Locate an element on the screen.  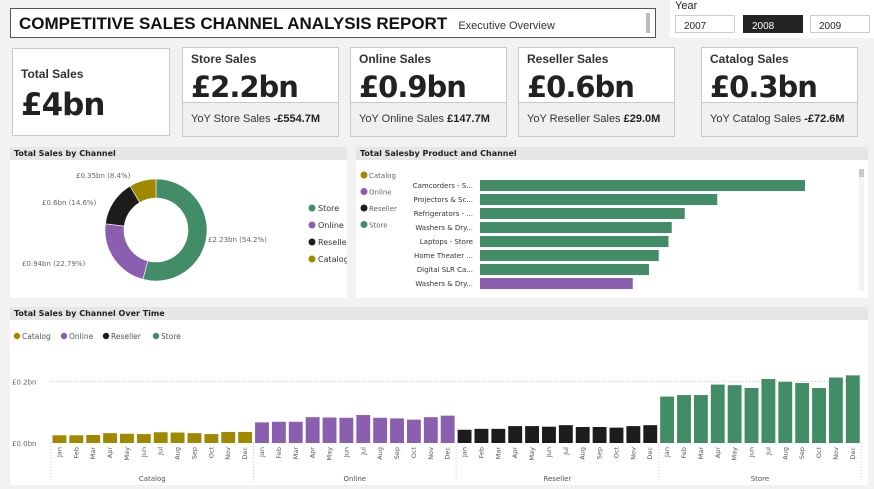
legend-label: Online is located at coordinates (81, 336).